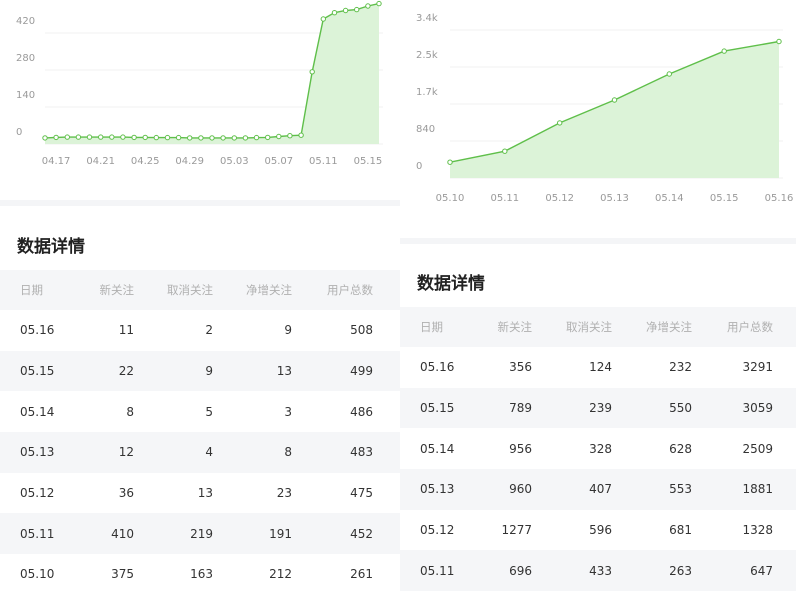 This screenshot has width=796, height=595. Describe the element at coordinates (25, 95) in the screenshot. I see `y-tick-label: 140` at that location.